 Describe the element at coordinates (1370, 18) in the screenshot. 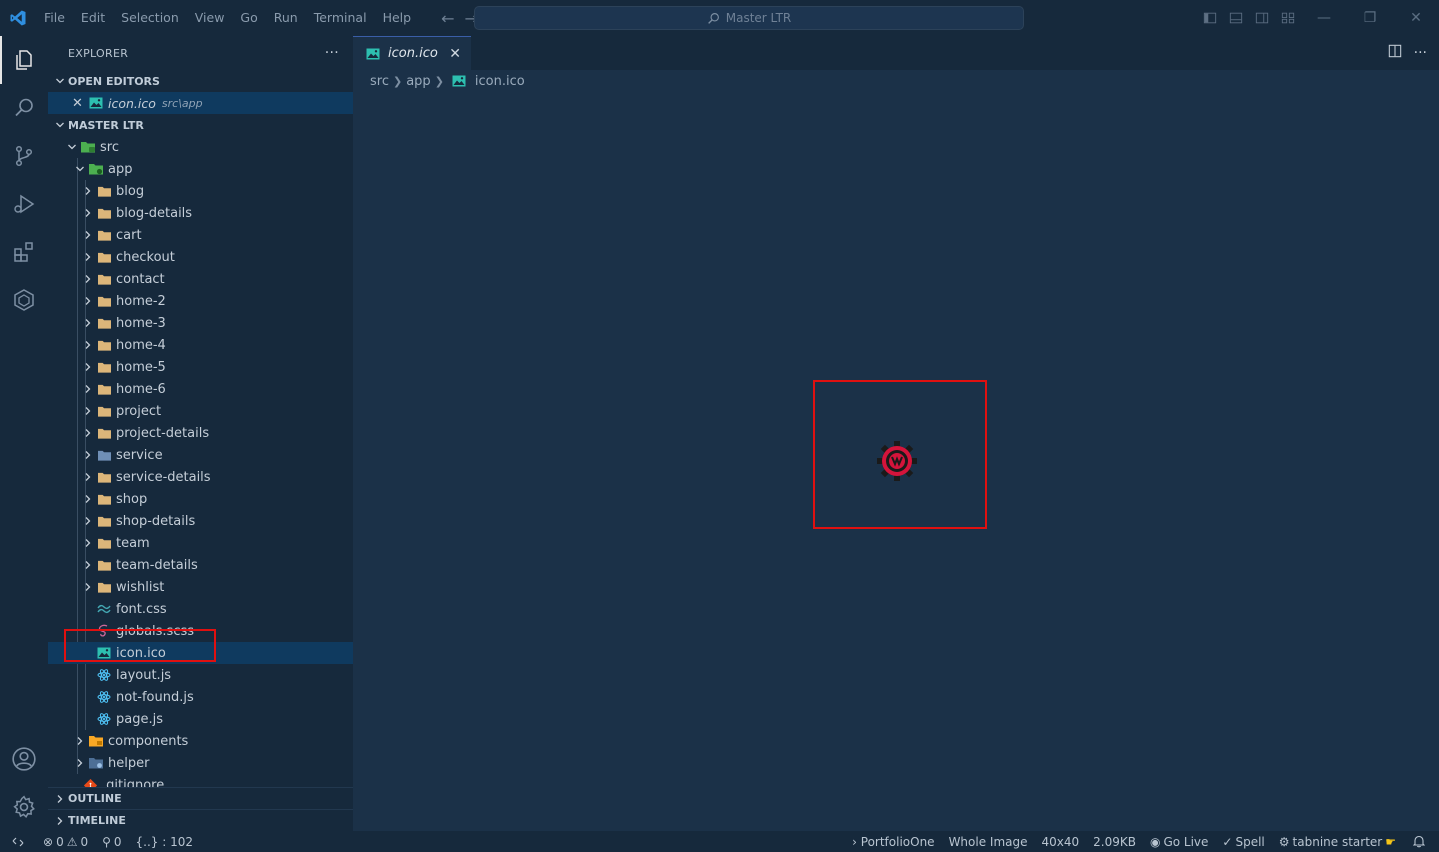

I see `restore-icon: ❐` at that location.